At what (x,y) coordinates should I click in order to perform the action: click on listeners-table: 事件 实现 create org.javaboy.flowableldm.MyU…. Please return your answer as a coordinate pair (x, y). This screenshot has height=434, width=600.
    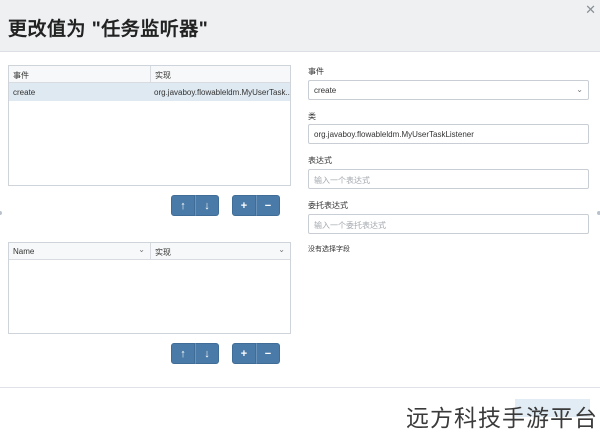
    Looking at the image, I should click on (149, 125).